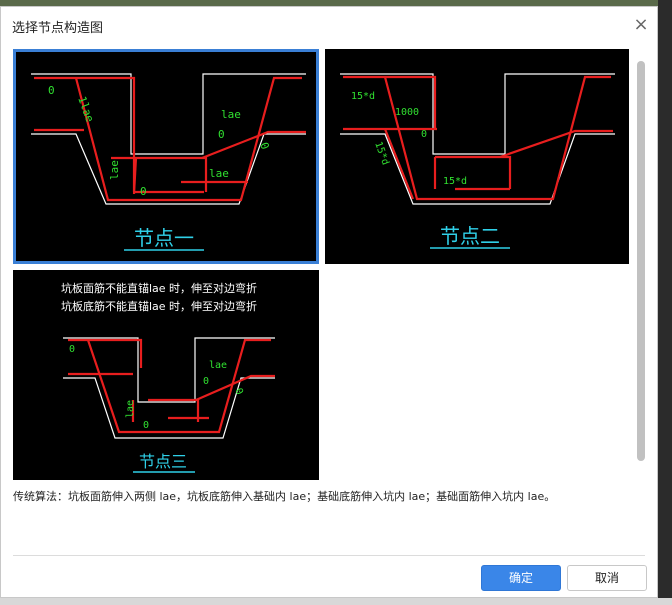 The image size is (672, 605). I want to click on ok-button: 确定, so click(521, 578).